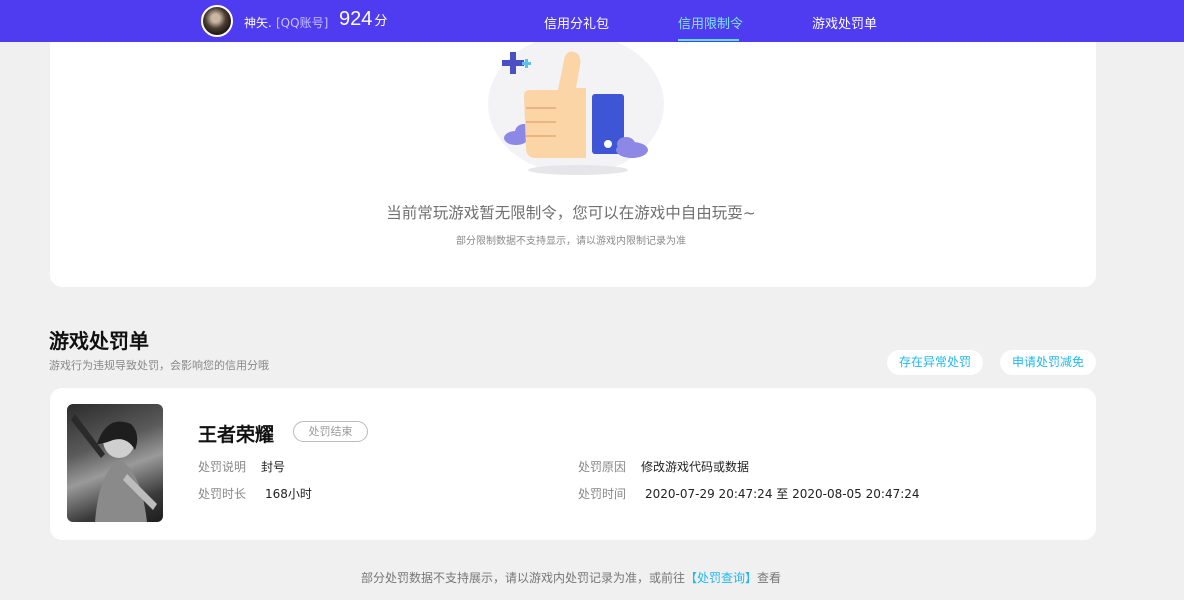 Image resolution: width=1184 pixels, height=600 pixels. What do you see at coordinates (330, 431) in the screenshot?
I see `status-badge: 处罚结束` at bounding box center [330, 431].